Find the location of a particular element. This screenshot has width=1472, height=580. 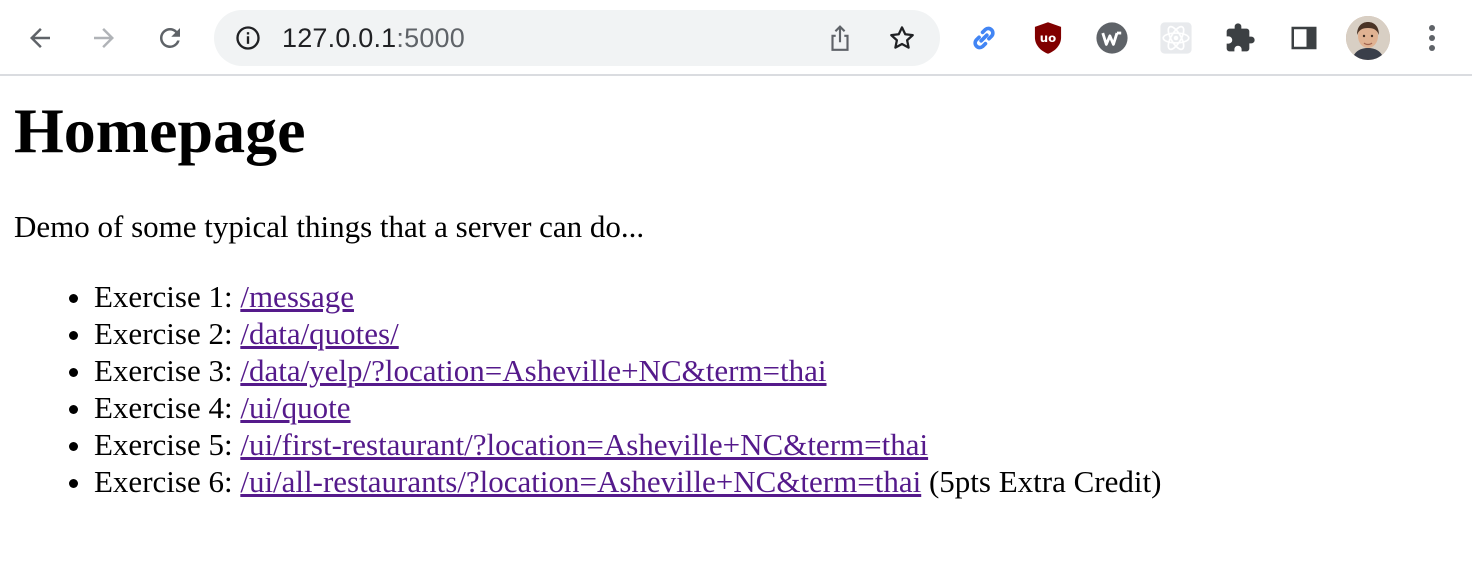

exercise-link-quotes: /data/quotes/ is located at coordinates (319, 333).